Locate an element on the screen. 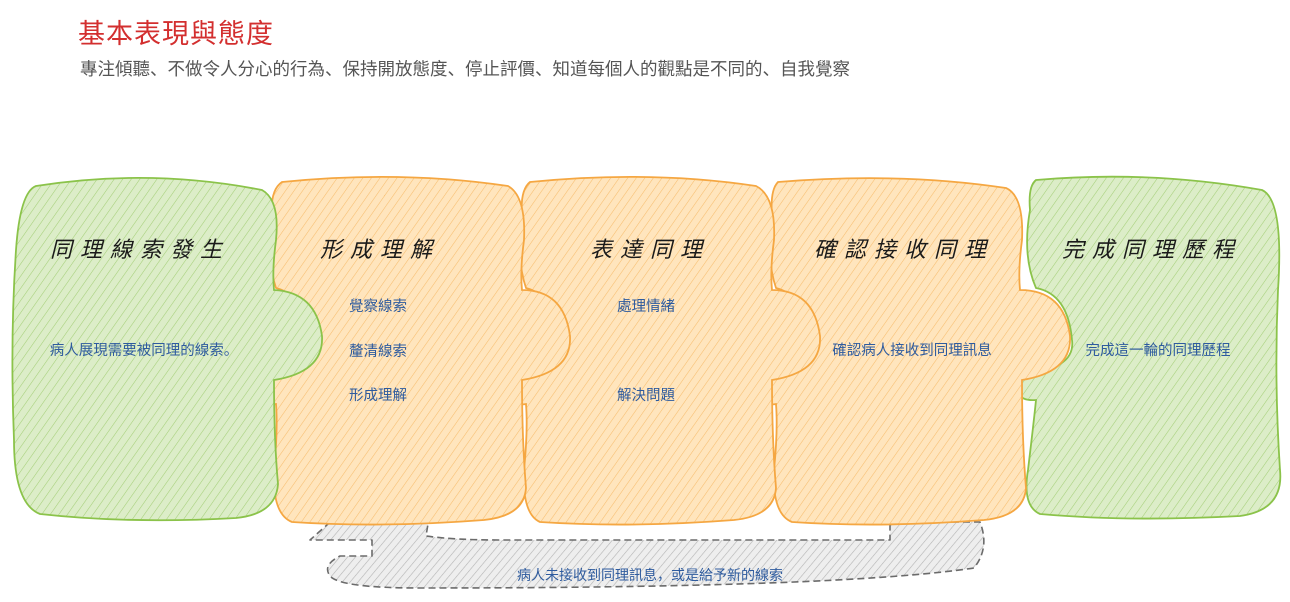  stage-3-item-2: 解決問題 is located at coordinates (646, 396).